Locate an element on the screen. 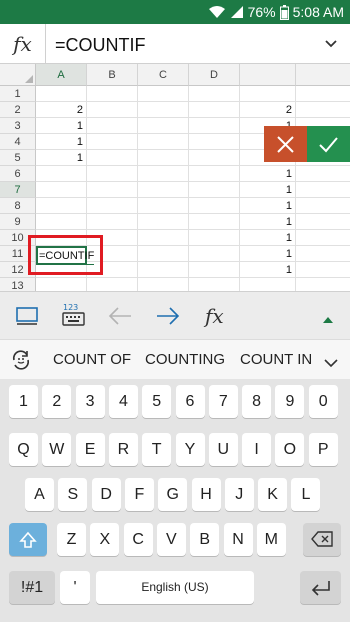 This screenshot has height=622, width=350. symbols-key: !#1 is located at coordinates (32, 587).